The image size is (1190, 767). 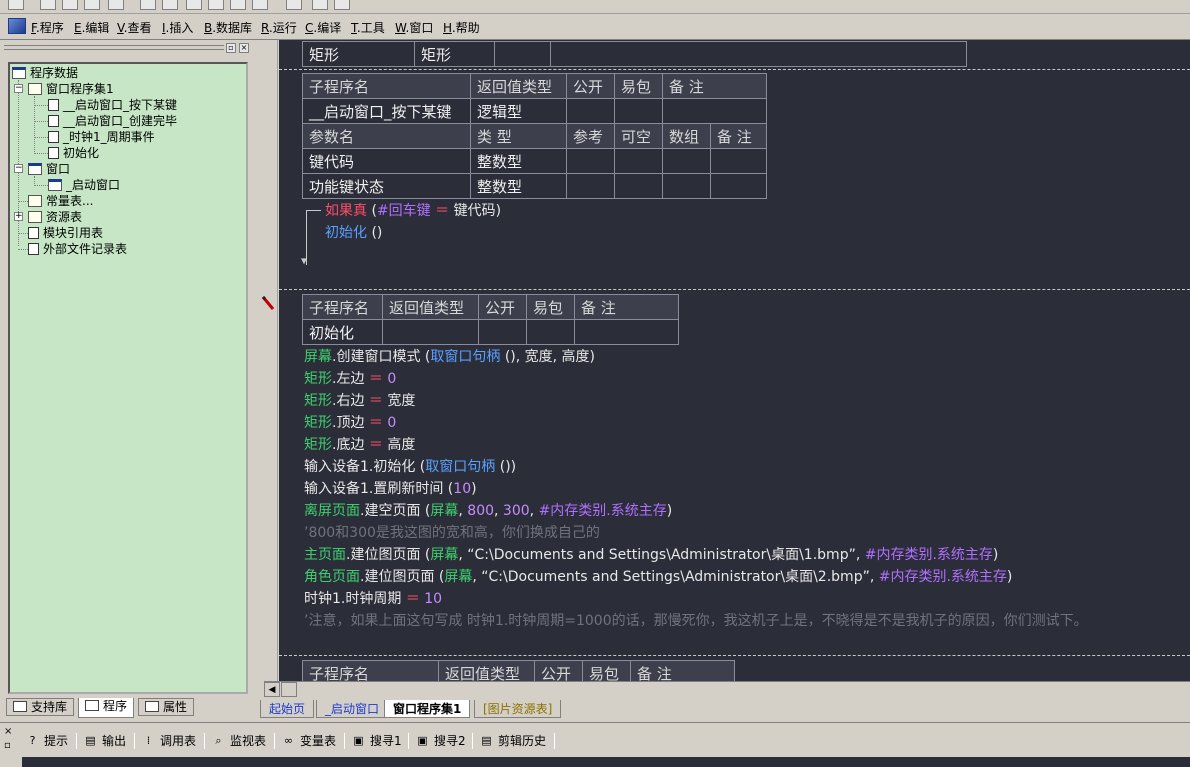 I want to click on tab-hint: ? 提示, so click(x=46, y=741).